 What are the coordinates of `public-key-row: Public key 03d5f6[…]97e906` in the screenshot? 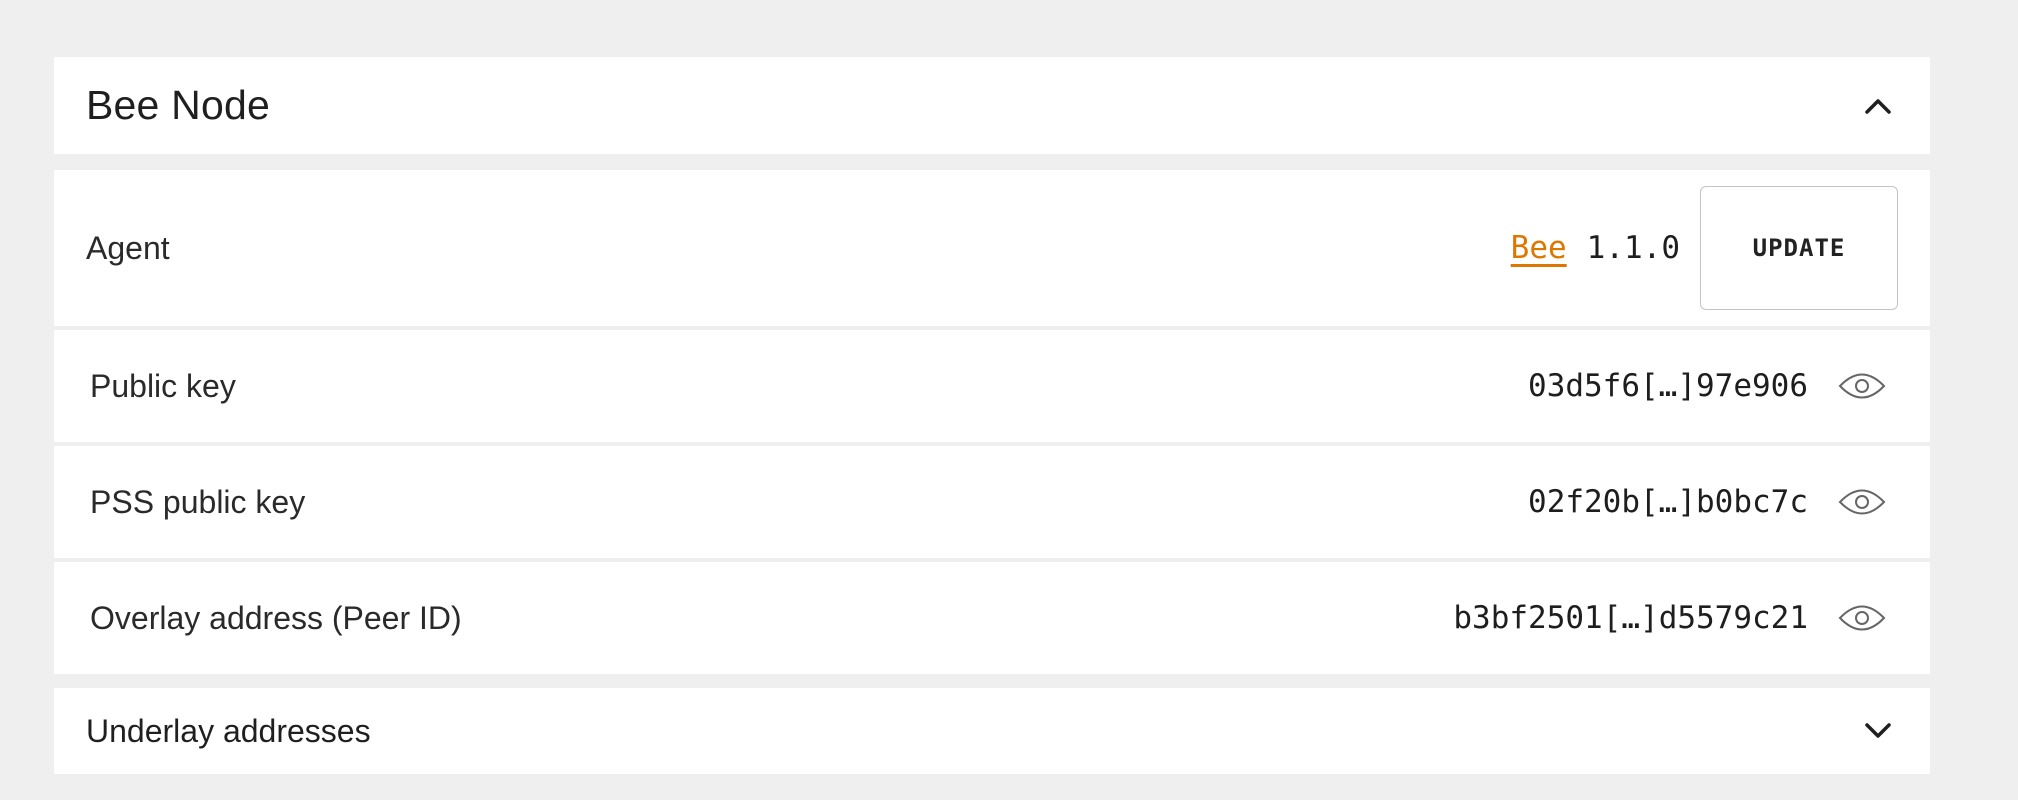 It's located at (992, 386).